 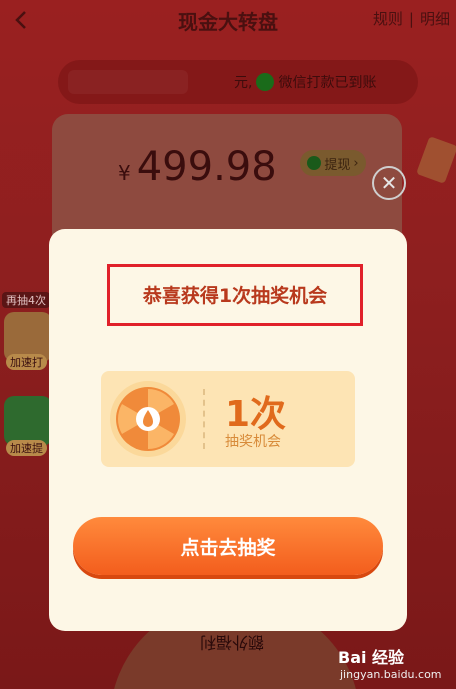 I want to click on currency-symbol: ¥, so click(x=124, y=173).